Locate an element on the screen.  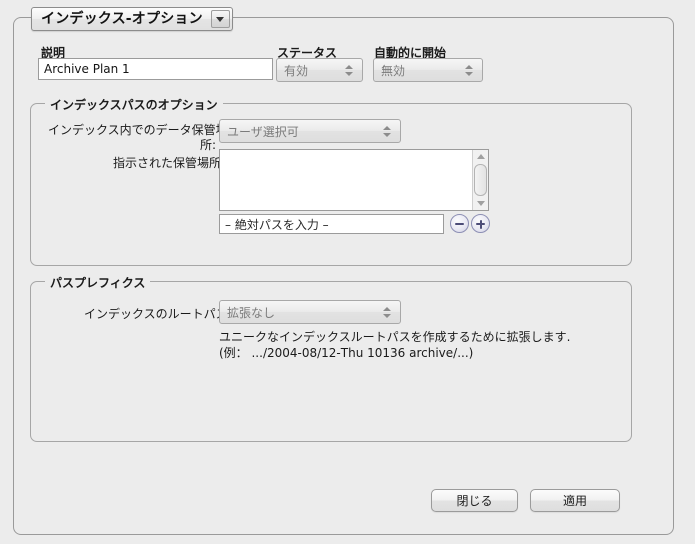
page-selector-label: インデックス-オプション is located at coordinates (122, 19).